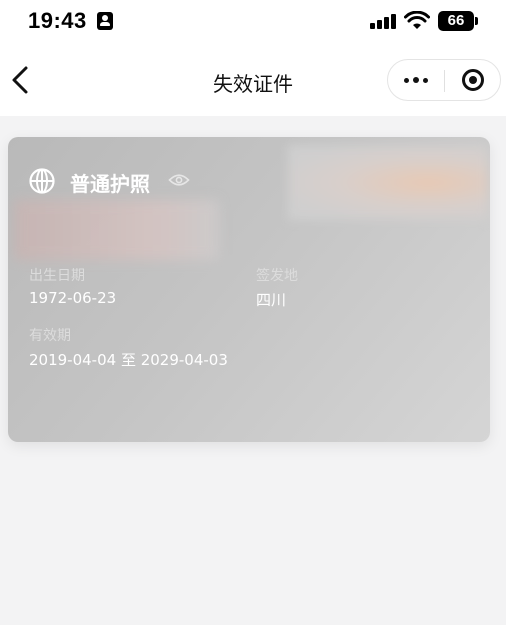 Image resolution: width=506 pixels, height=625 pixels. Describe the element at coordinates (128, 360) in the screenshot. I see `validity-value: 2019-04-04 至 2029-04-03` at that location.